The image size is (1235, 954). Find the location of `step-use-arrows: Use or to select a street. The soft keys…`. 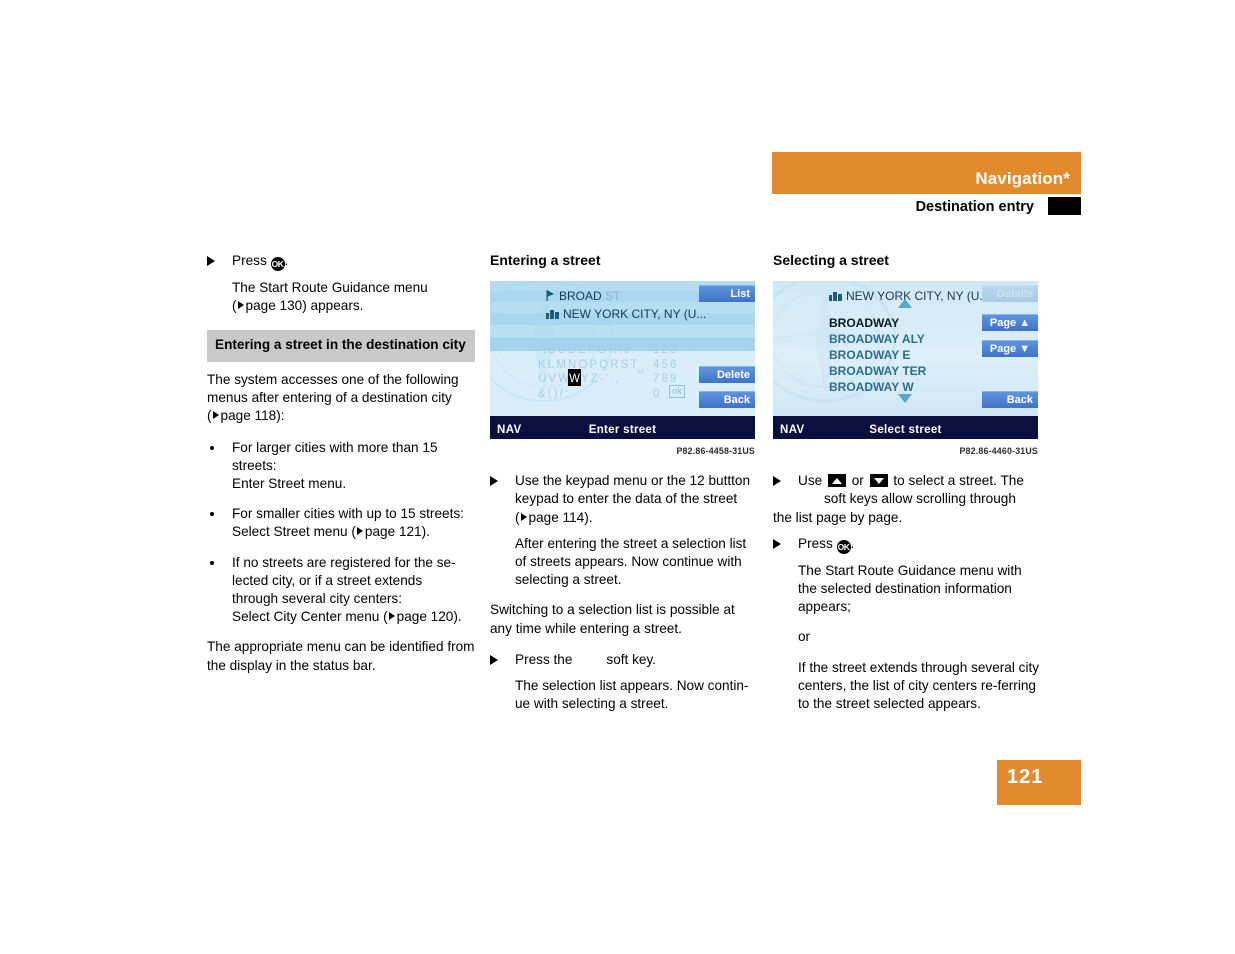

step-use-arrows: Use or to select a street. The soft keys… is located at coordinates (908, 499).